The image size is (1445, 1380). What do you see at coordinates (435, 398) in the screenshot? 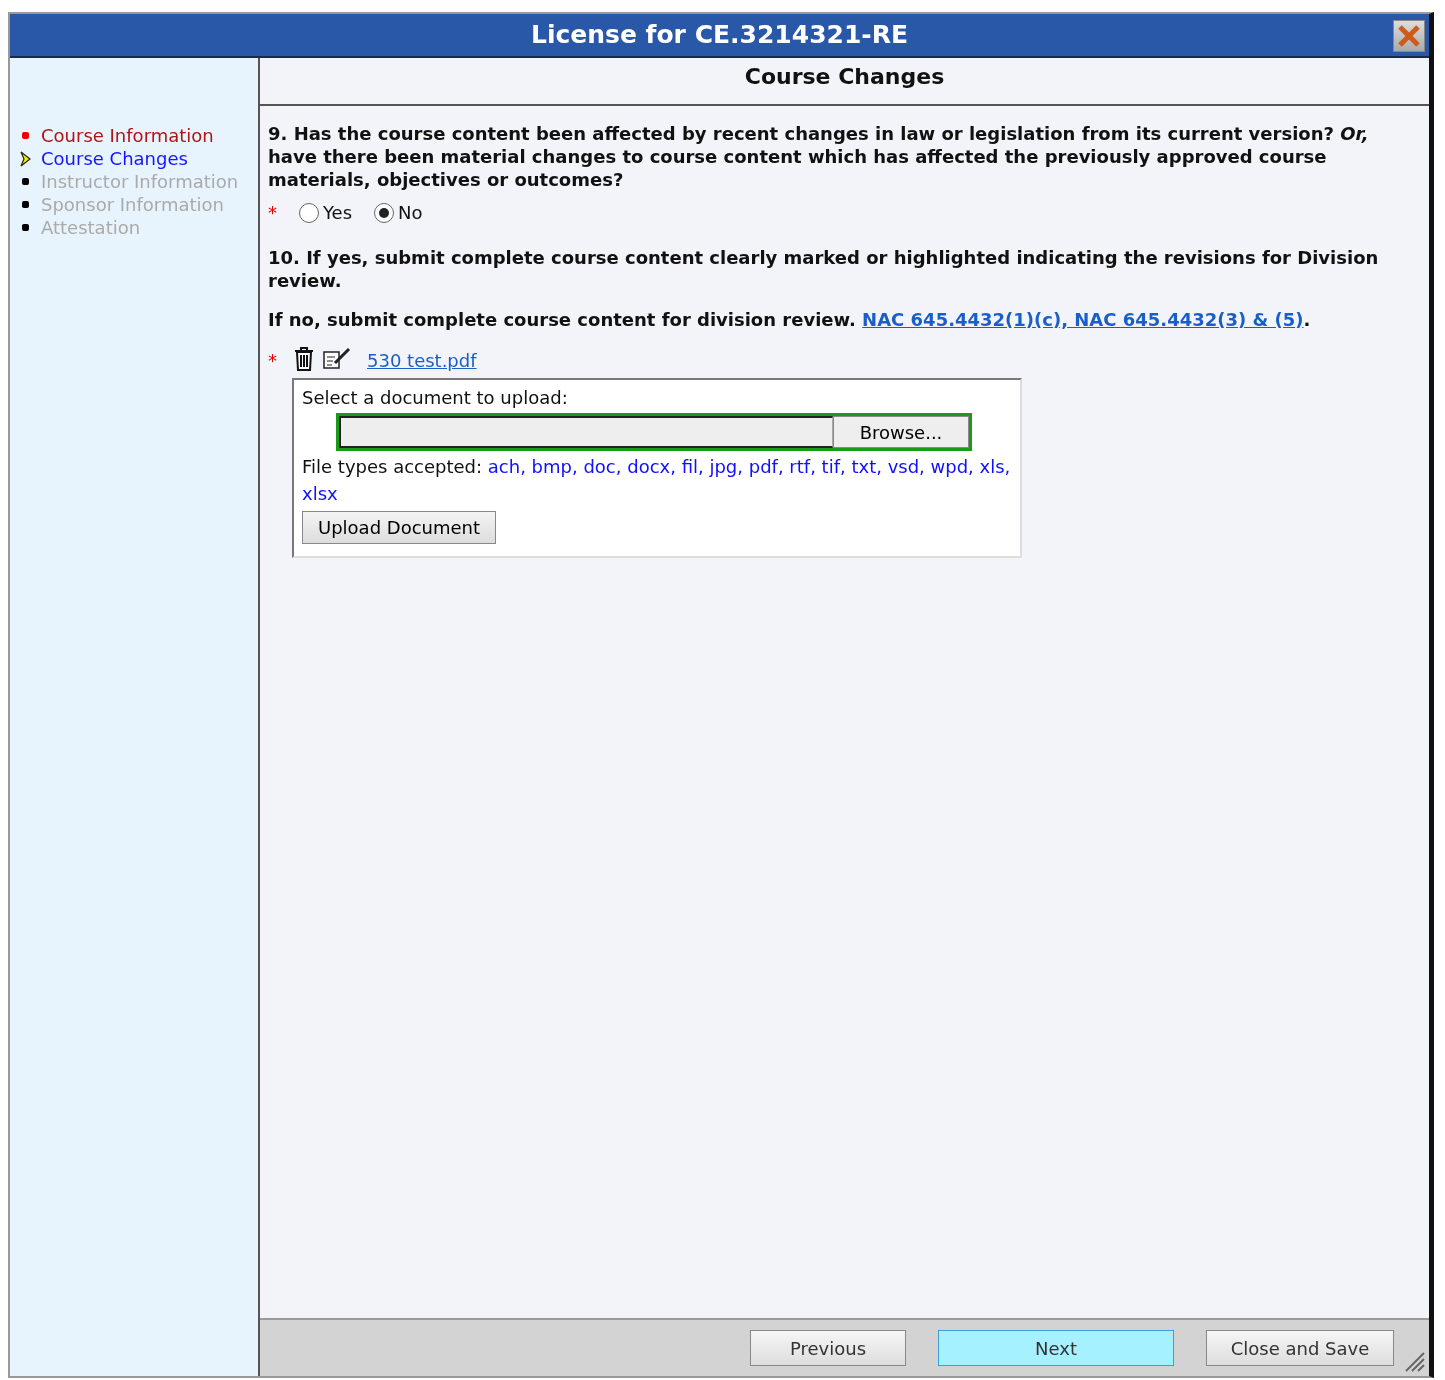
I see `upload-label: Select a document to upload:` at bounding box center [435, 398].